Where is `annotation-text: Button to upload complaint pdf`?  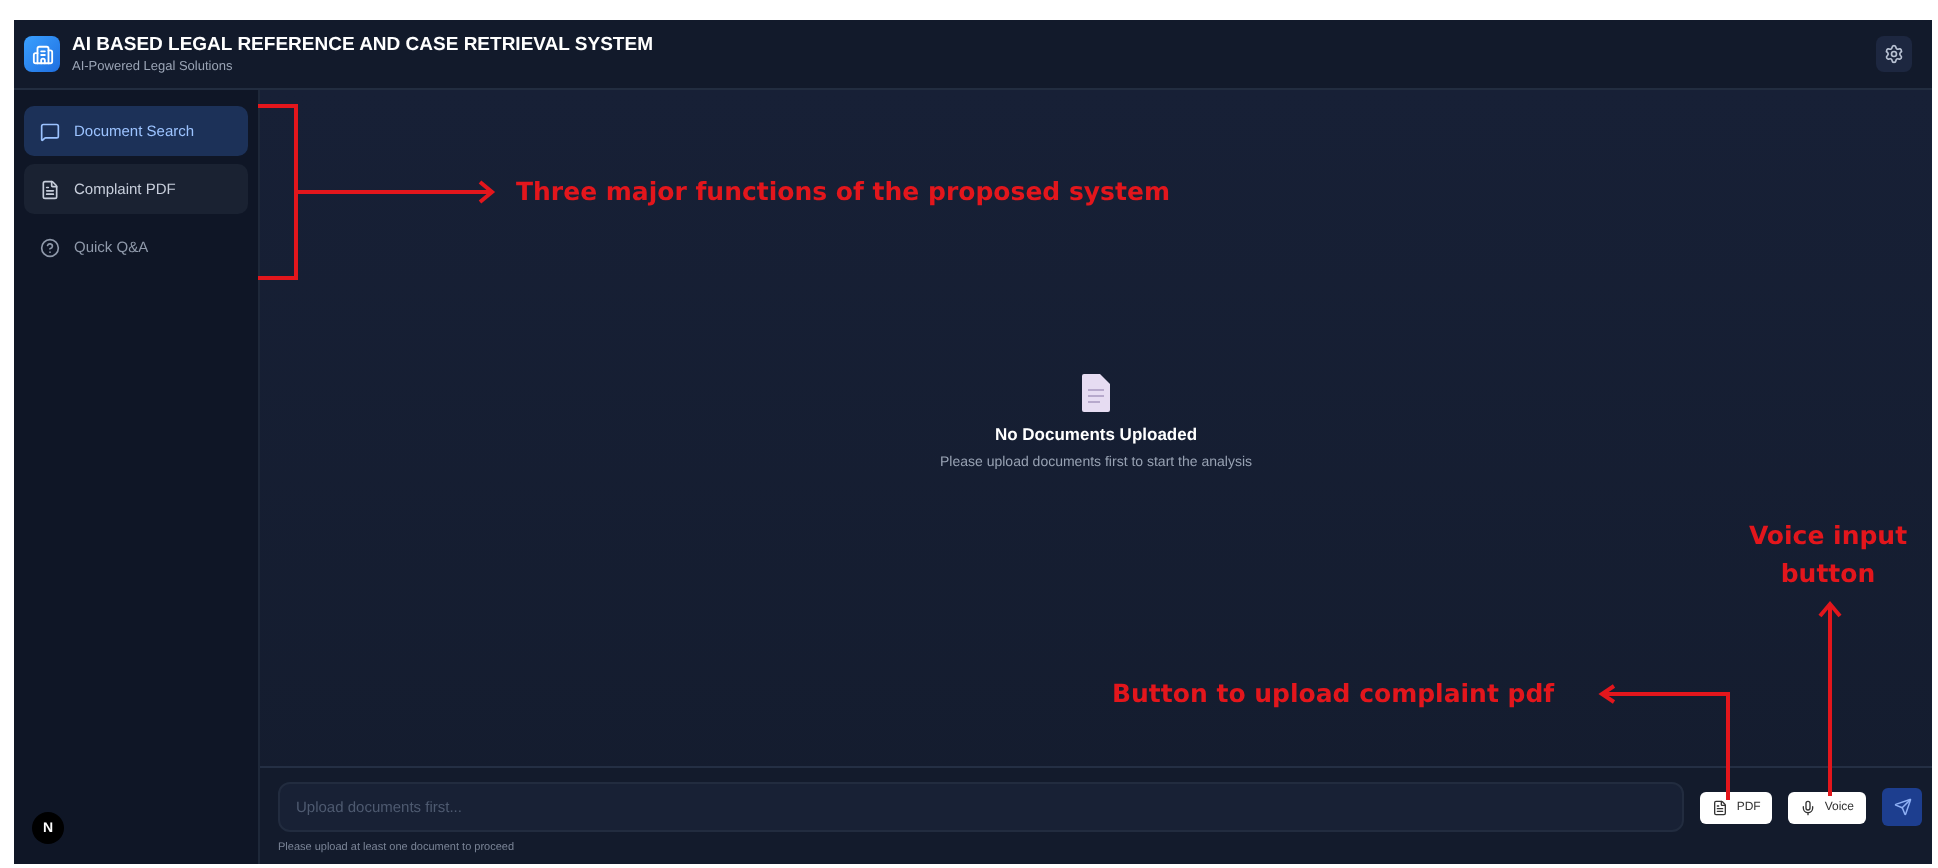 annotation-text: Button to upload complaint pdf is located at coordinates (1333, 693).